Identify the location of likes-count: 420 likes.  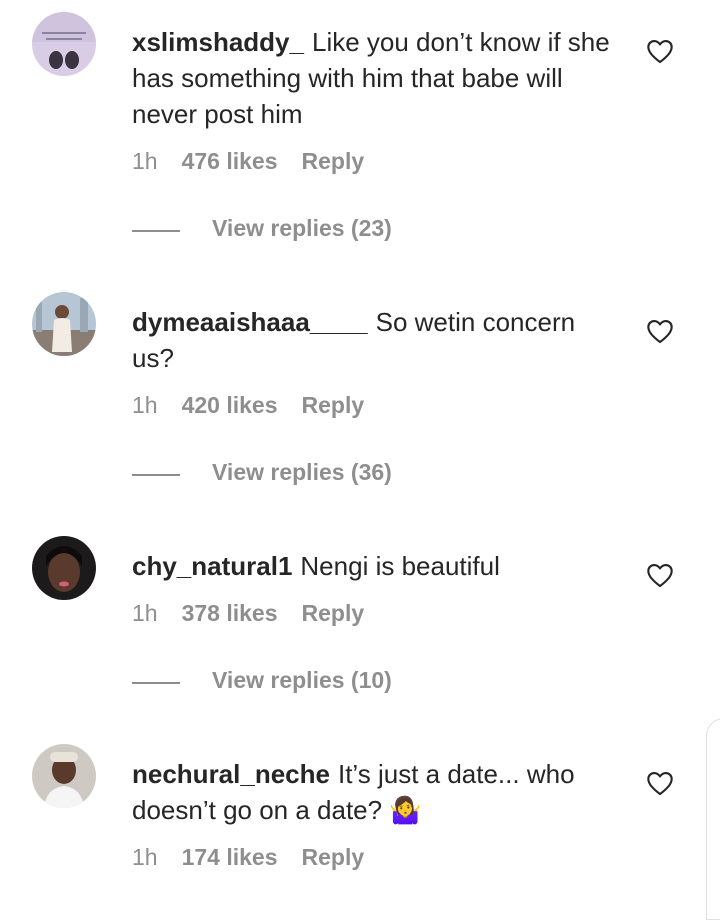
(230, 405).